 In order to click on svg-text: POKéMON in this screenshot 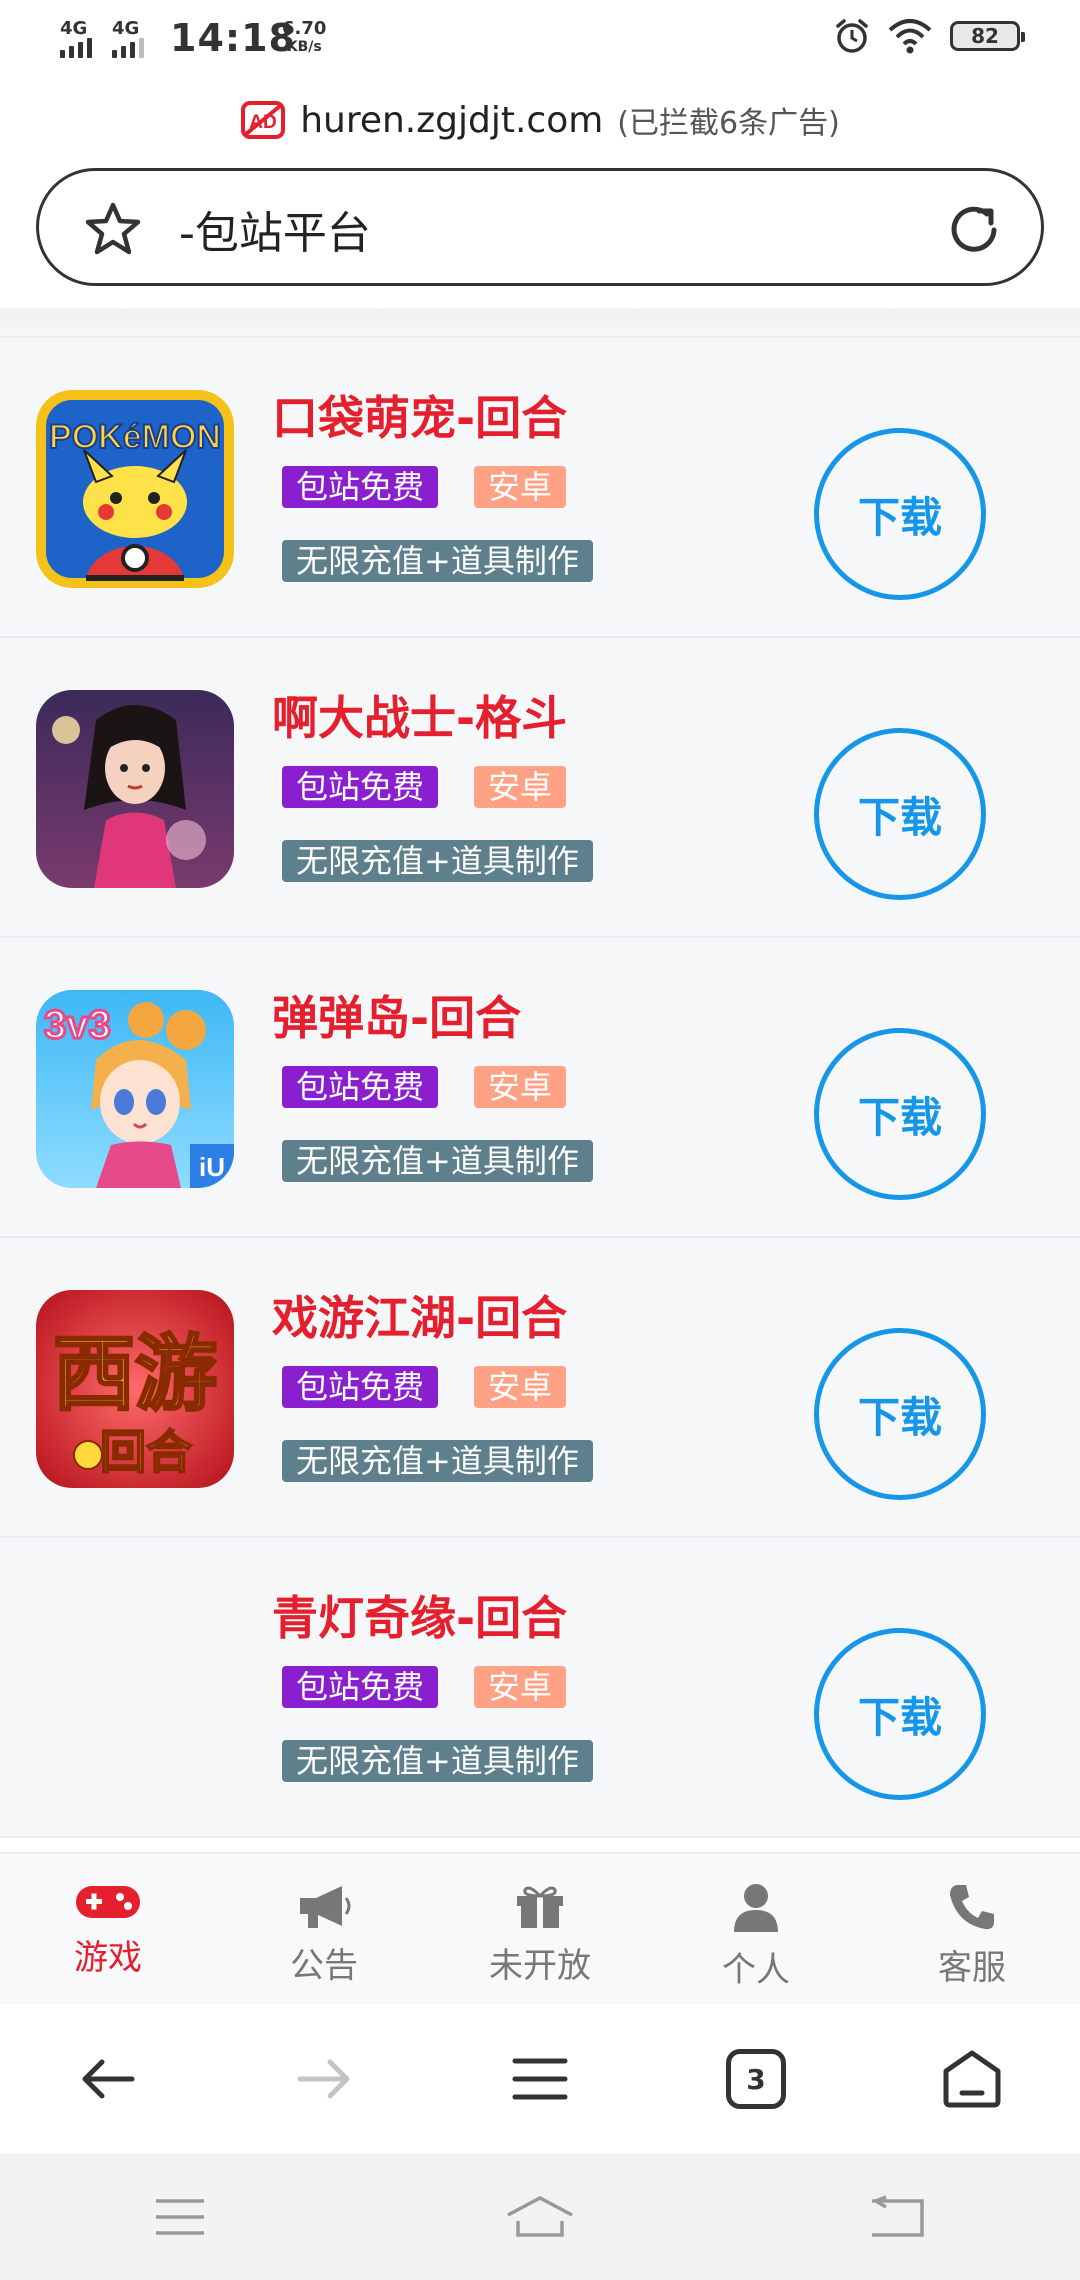, I will do `click(135, 437)`.